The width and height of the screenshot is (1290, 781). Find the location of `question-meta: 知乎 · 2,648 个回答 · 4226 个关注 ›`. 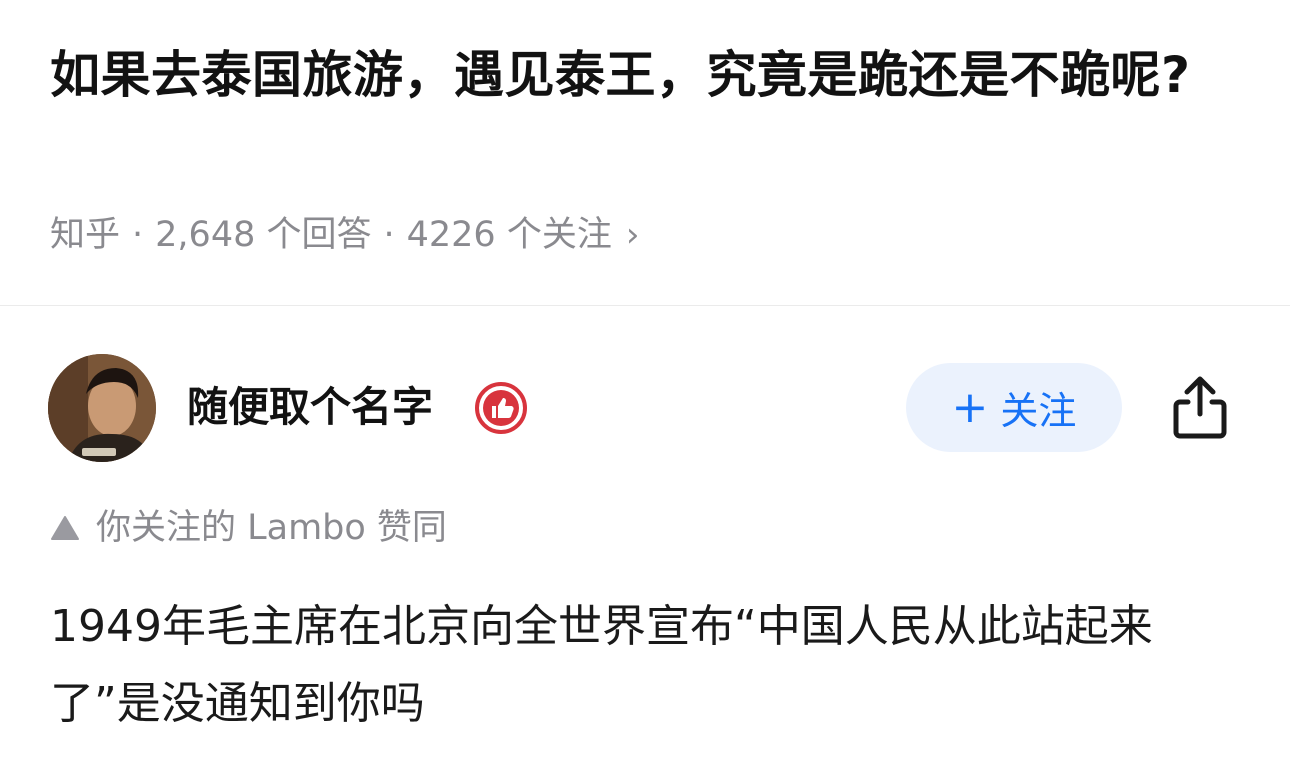

question-meta: 知乎 · 2,648 个回答 · 4226 个关注 › is located at coordinates (344, 235).